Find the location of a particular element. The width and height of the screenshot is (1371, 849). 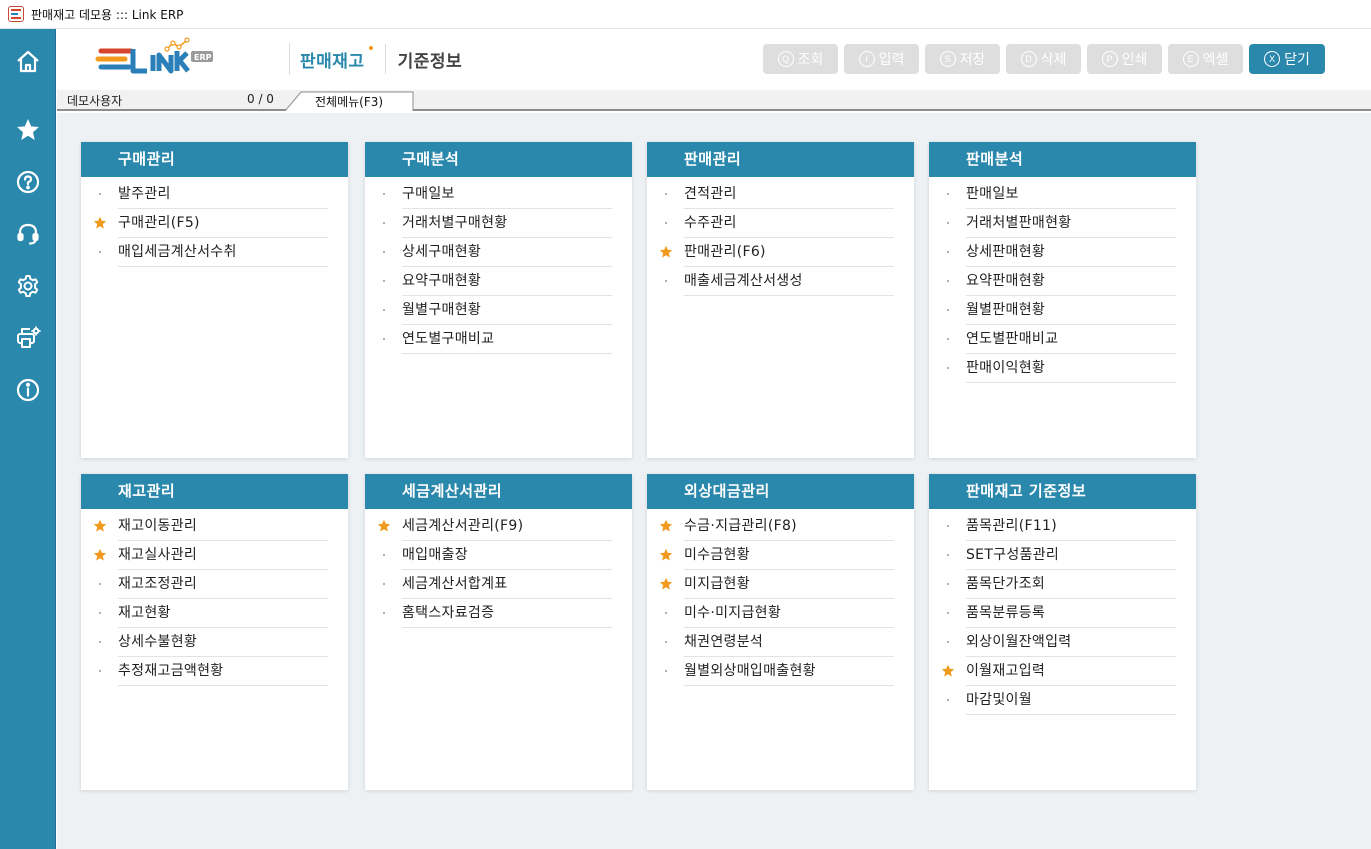

menu-item: 매출세금계산서생성 is located at coordinates (780, 281).